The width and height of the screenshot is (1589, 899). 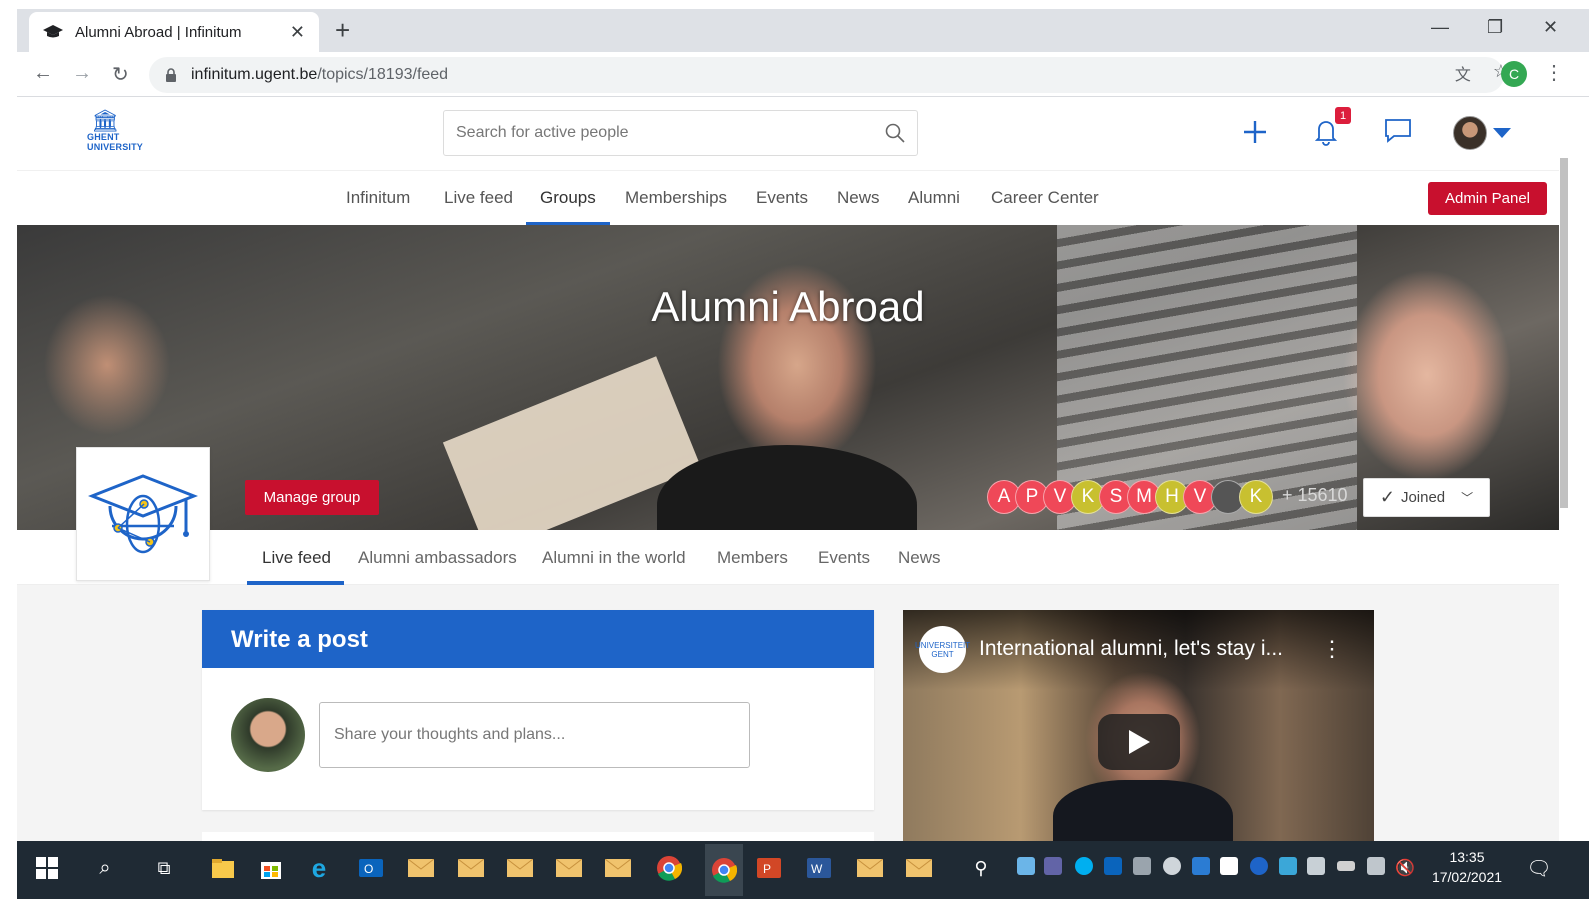 I want to click on joined-button: ✓ Joined ﹀, so click(x=1426, y=497).